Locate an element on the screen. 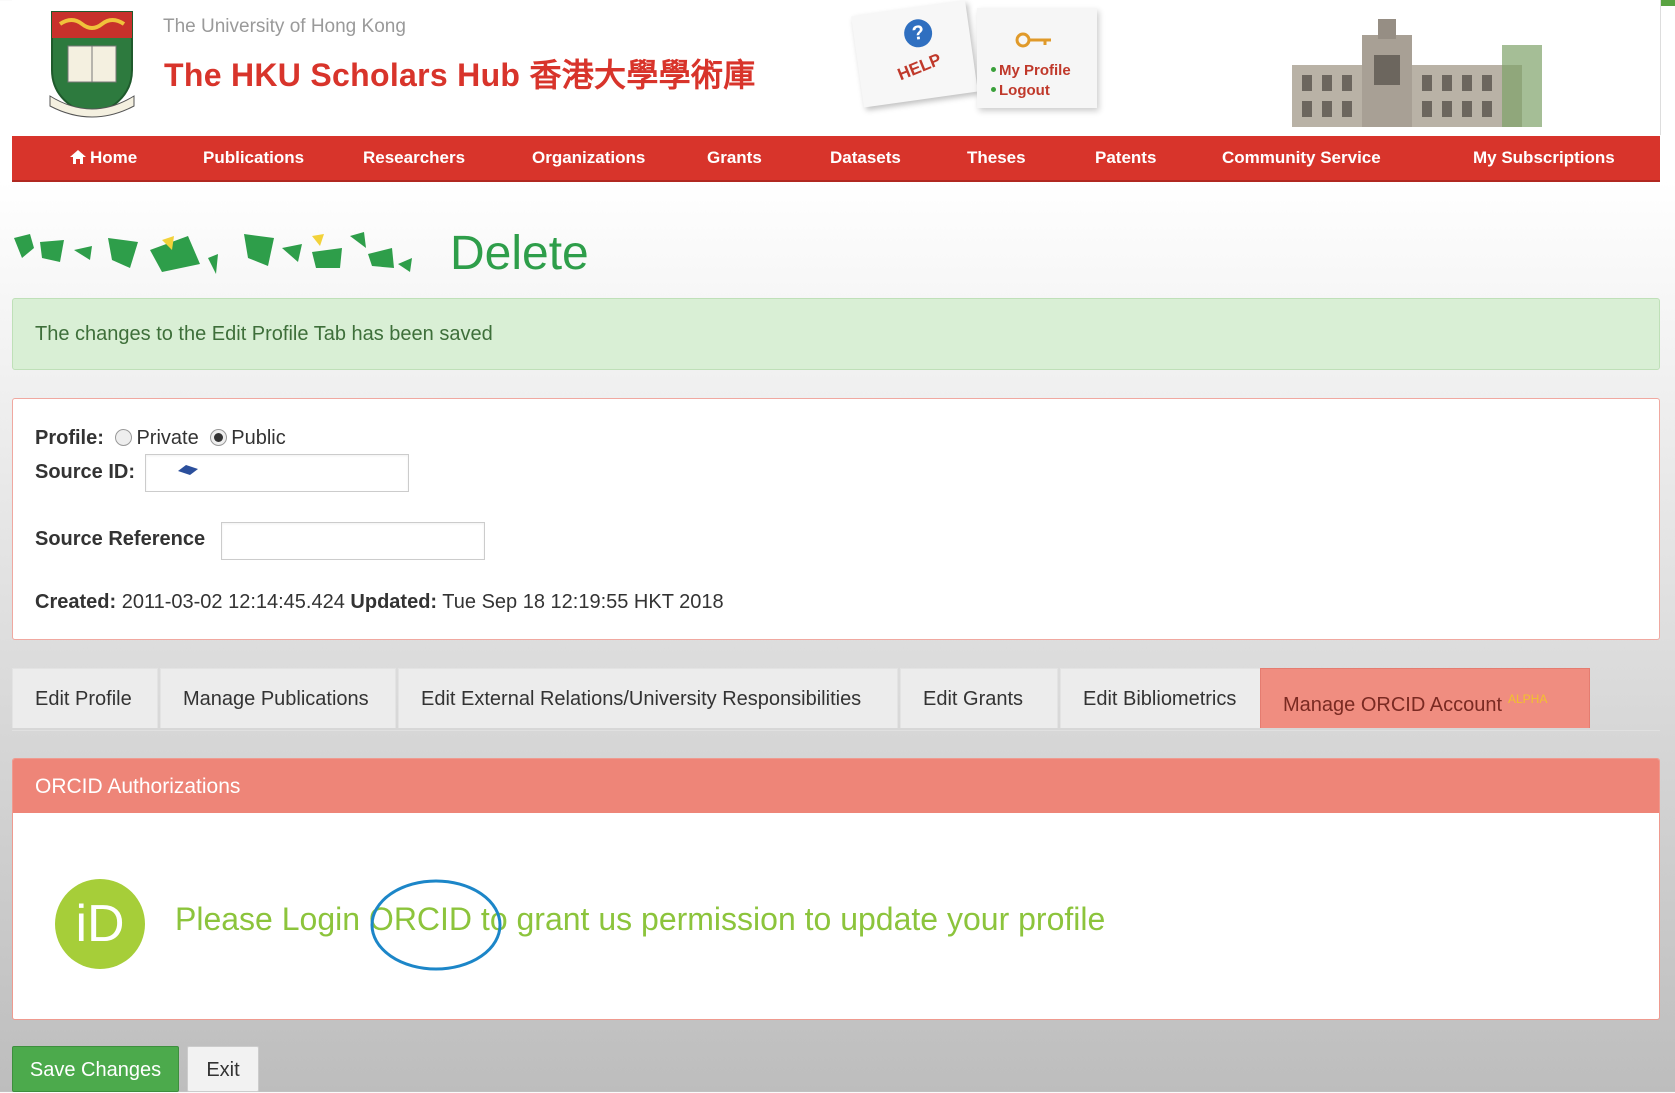 The width and height of the screenshot is (1675, 1093). profile-visibility-row: Profile: Private Public is located at coordinates (160, 438).